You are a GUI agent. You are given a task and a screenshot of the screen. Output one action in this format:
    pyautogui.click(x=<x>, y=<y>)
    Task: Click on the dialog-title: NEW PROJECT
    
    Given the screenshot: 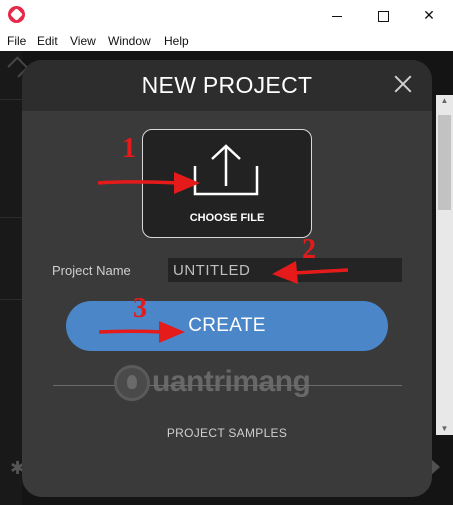 What is the action you would take?
    pyautogui.click(x=227, y=85)
    